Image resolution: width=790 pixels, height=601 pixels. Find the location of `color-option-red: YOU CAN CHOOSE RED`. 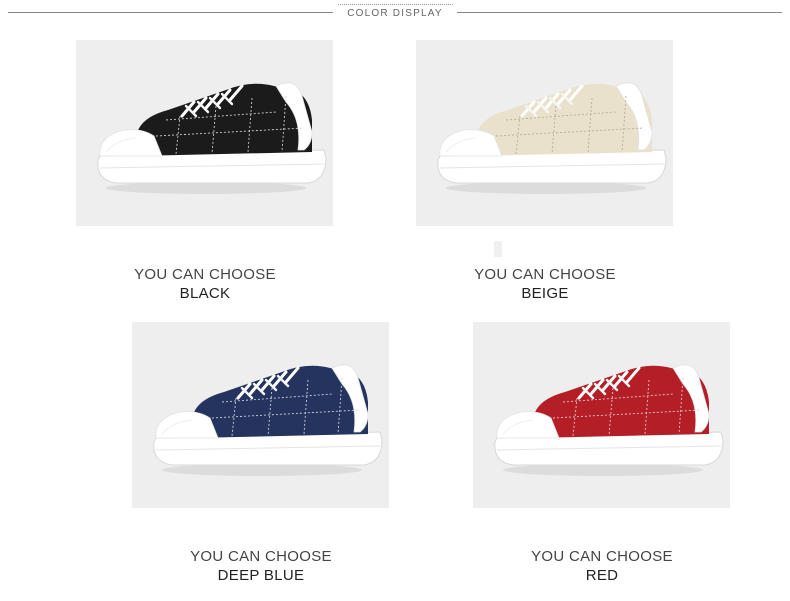

color-option-red: YOU CAN CHOOSE RED is located at coordinates (602, 566).